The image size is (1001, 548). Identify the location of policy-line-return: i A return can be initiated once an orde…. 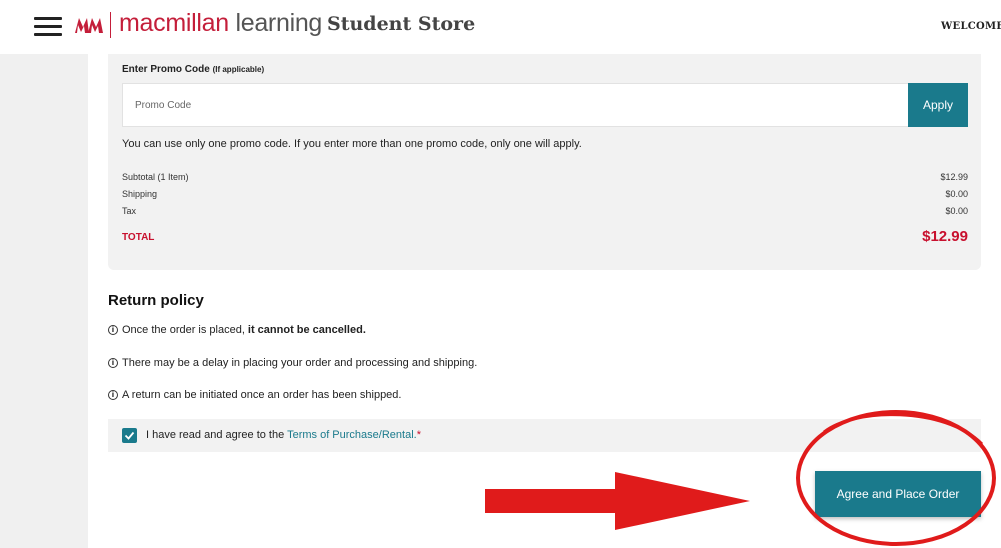
(254, 395).